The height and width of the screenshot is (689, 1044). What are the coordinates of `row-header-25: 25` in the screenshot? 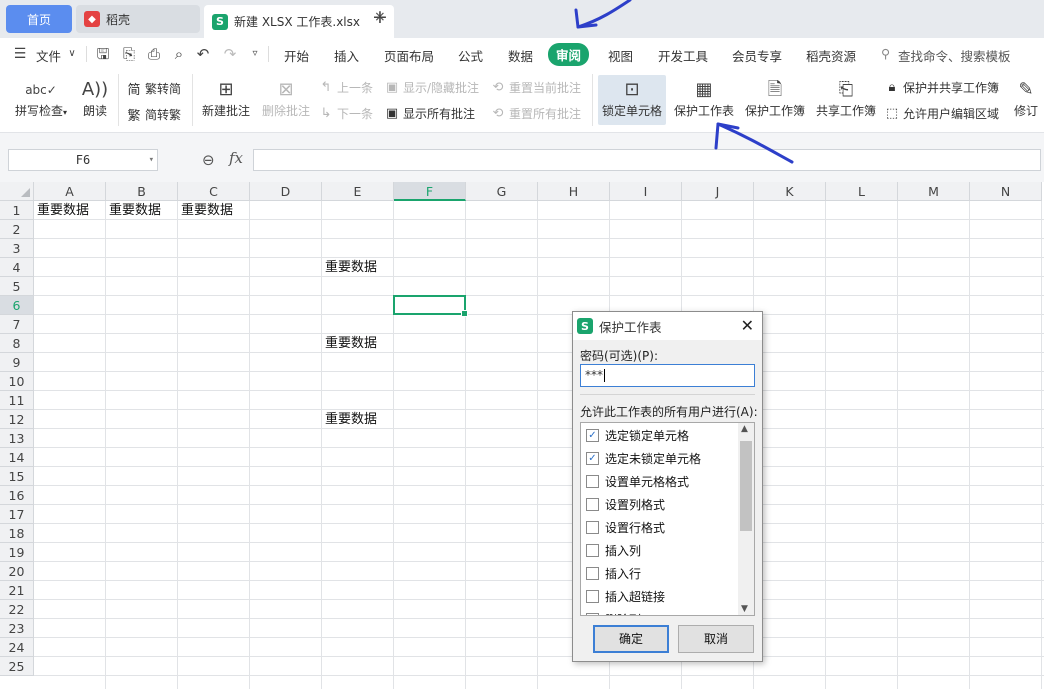 It's located at (17, 666).